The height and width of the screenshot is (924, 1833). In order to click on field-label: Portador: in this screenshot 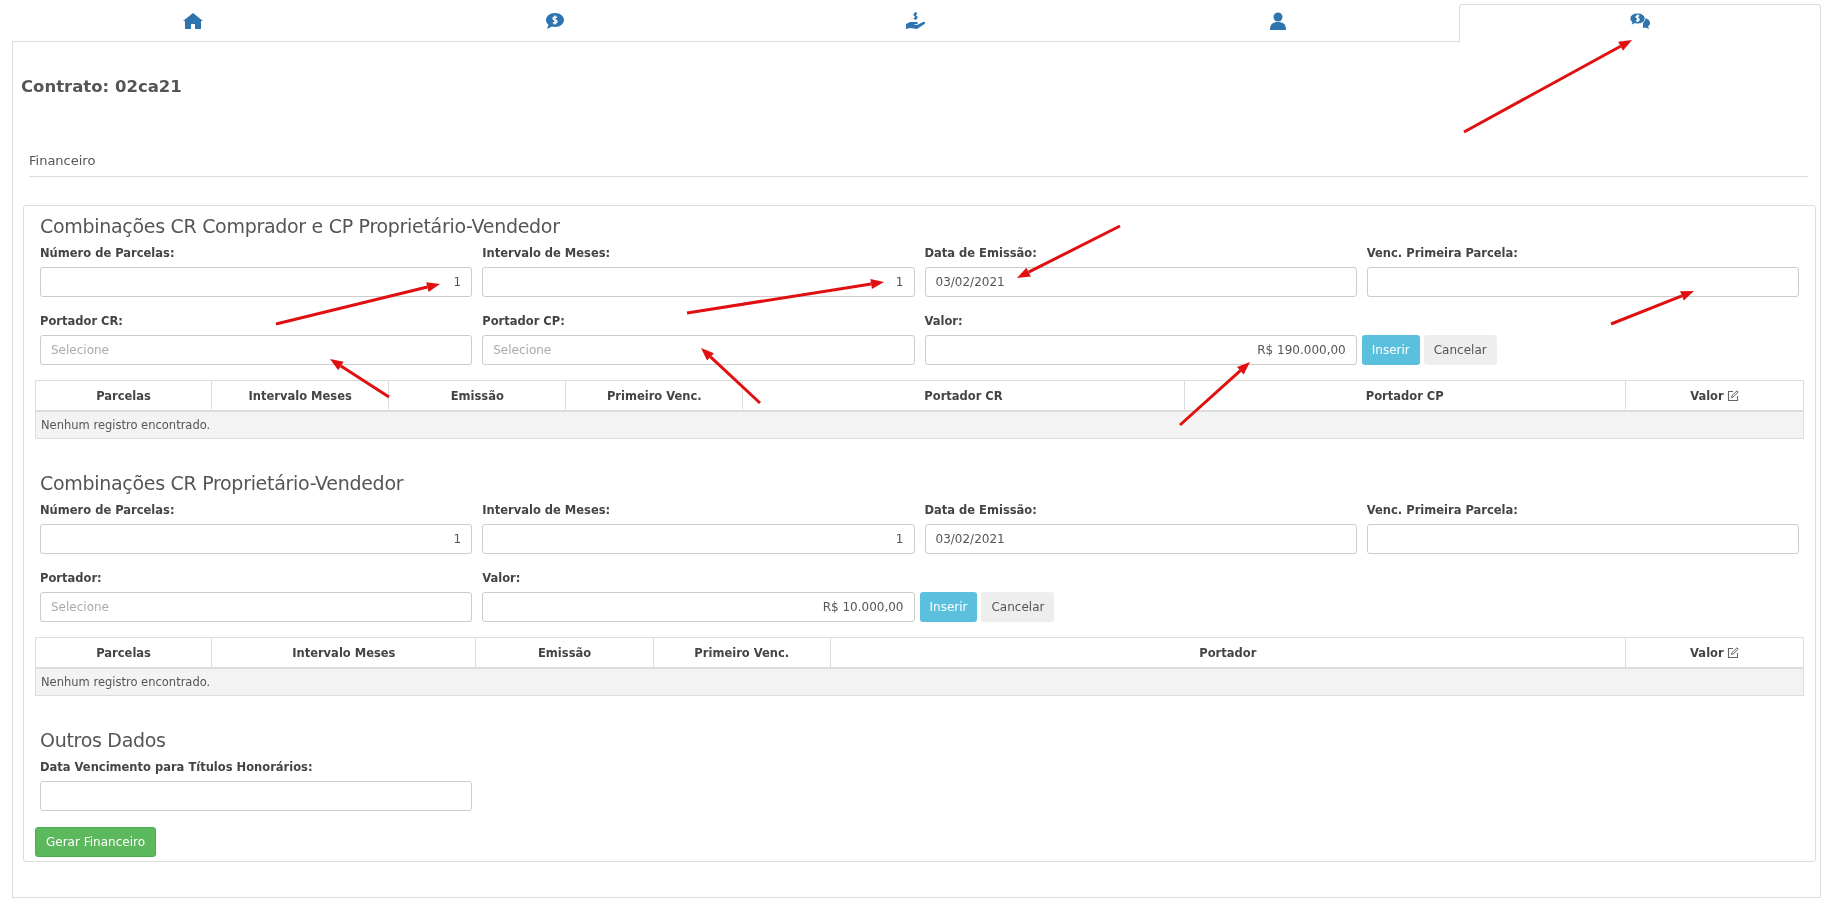, I will do `click(71, 578)`.